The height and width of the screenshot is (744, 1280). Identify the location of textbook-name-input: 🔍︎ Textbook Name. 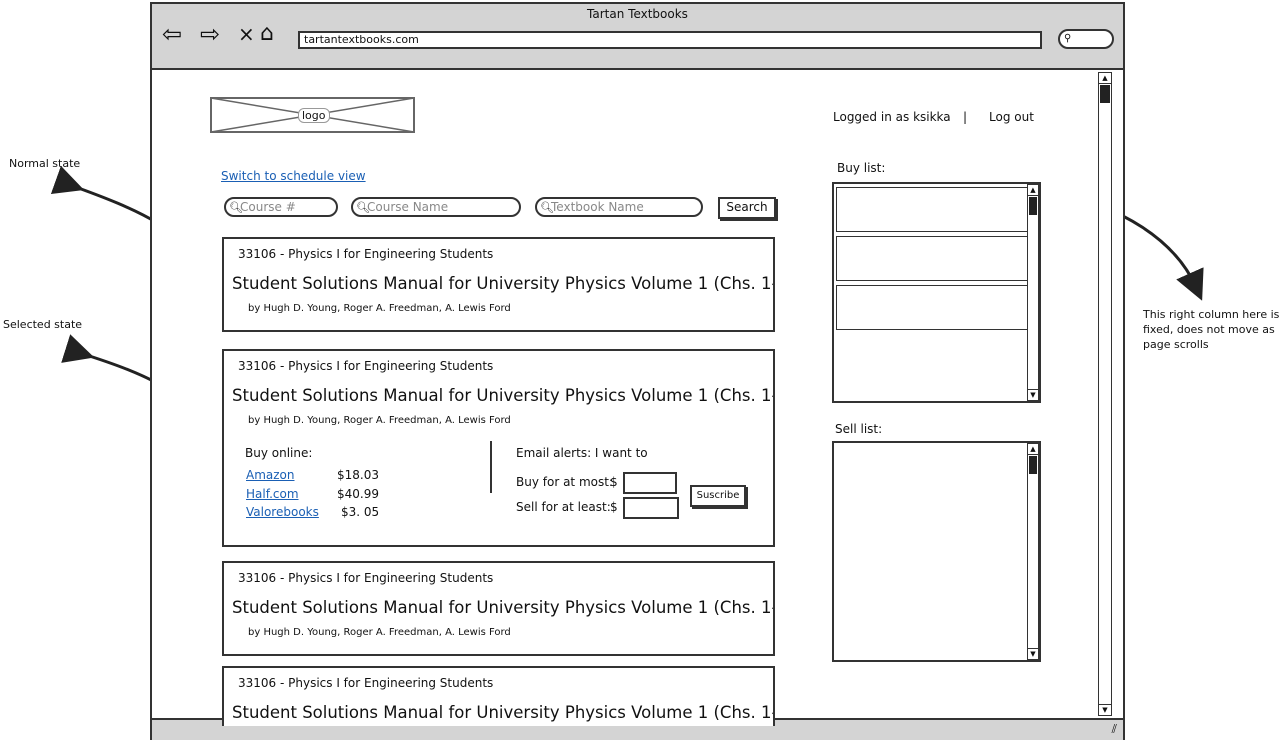
(619, 207).